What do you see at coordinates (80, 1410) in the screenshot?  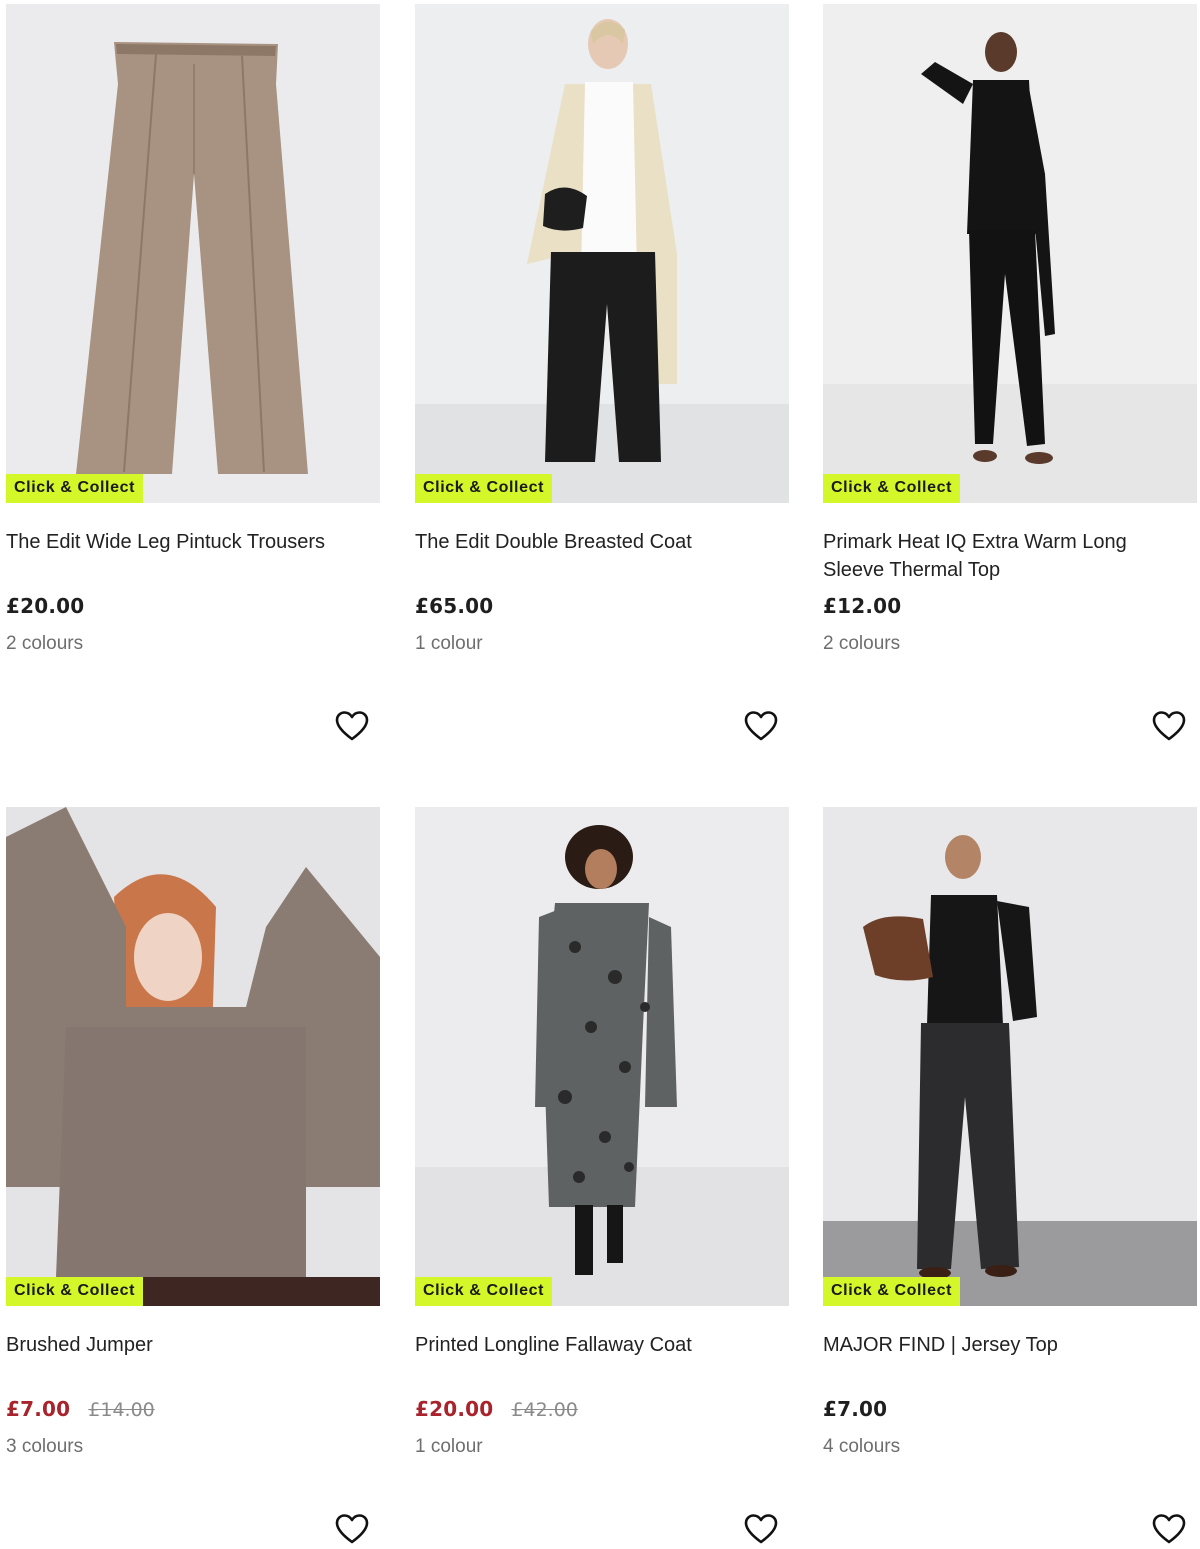 I see `price-row: £7.00 £14.00` at bounding box center [80, 1410].